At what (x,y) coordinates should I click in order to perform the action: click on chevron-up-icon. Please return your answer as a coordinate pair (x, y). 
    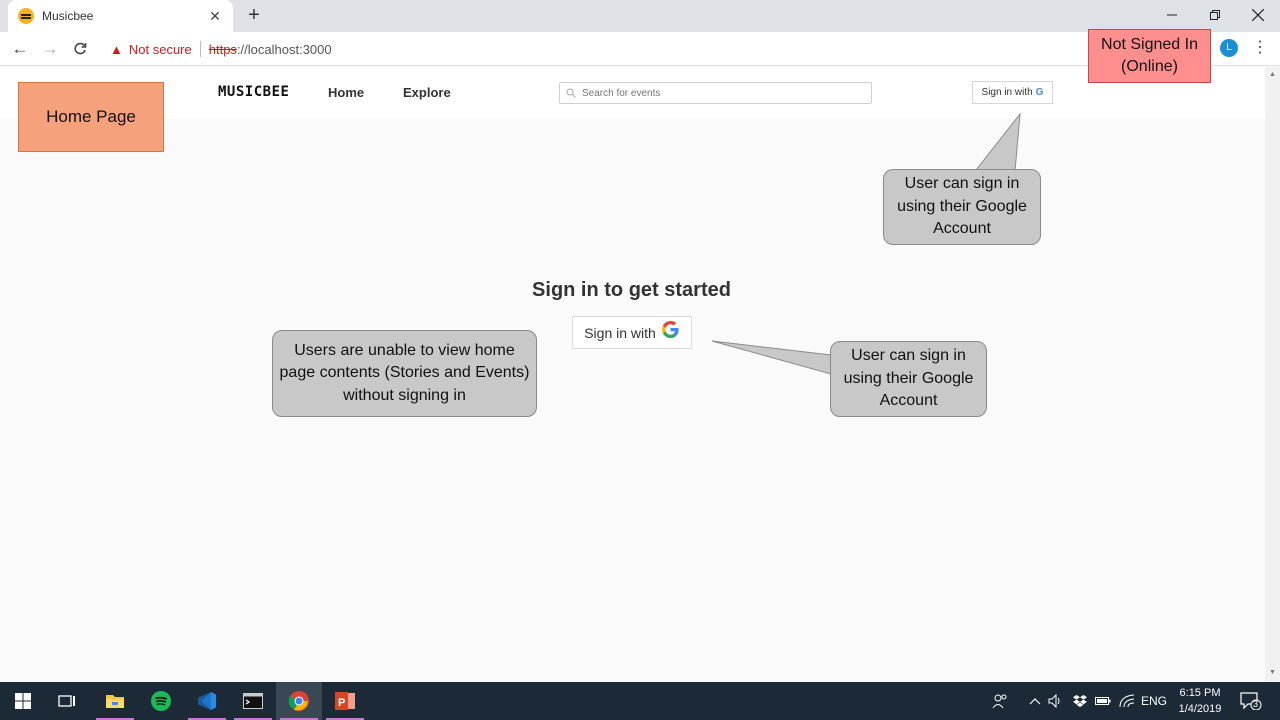
    Looking at the image, I should click on (1035, 701).